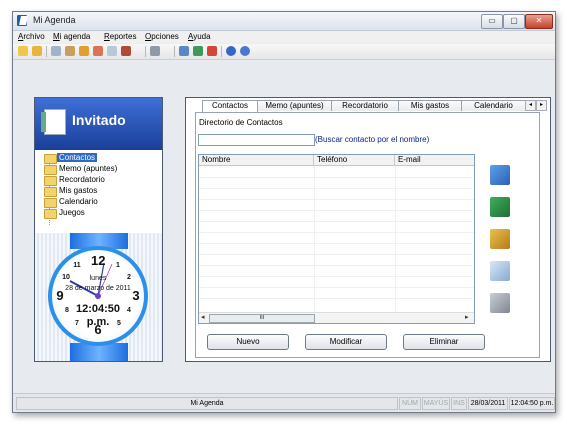 The height and width of the screenshot is (425, 567). I want to click on help-icon, so click(231, 51).